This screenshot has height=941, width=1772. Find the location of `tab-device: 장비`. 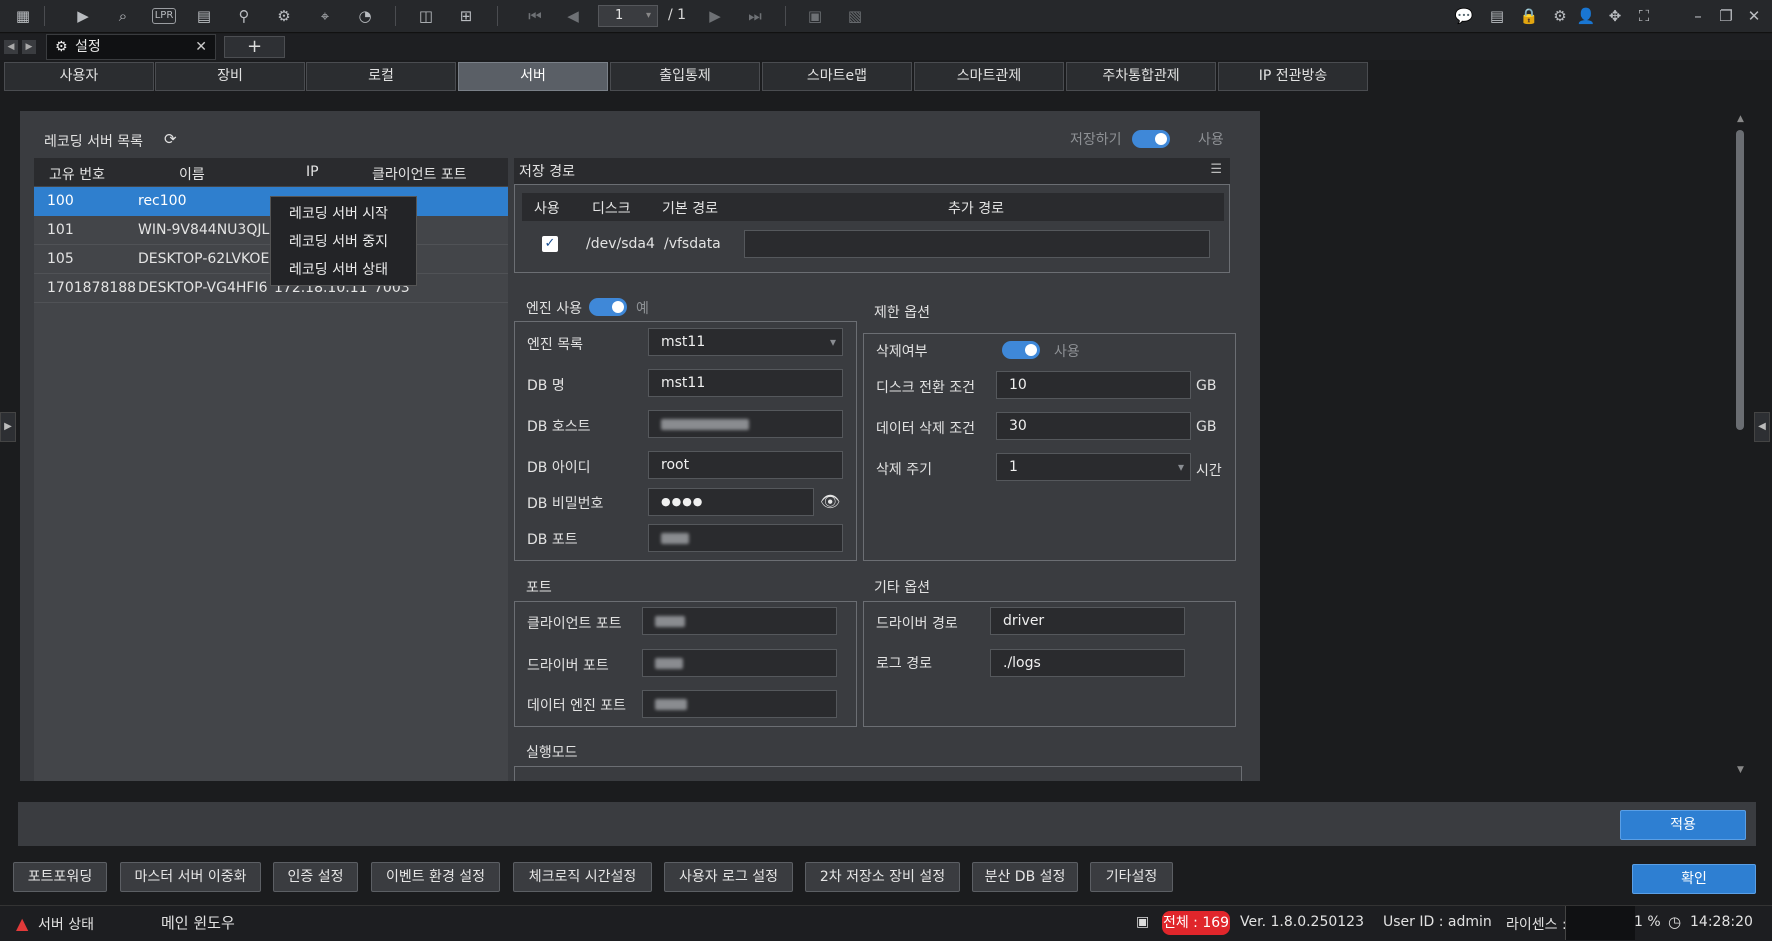

tab-device: 장비 is located at coordinates (230, 76).